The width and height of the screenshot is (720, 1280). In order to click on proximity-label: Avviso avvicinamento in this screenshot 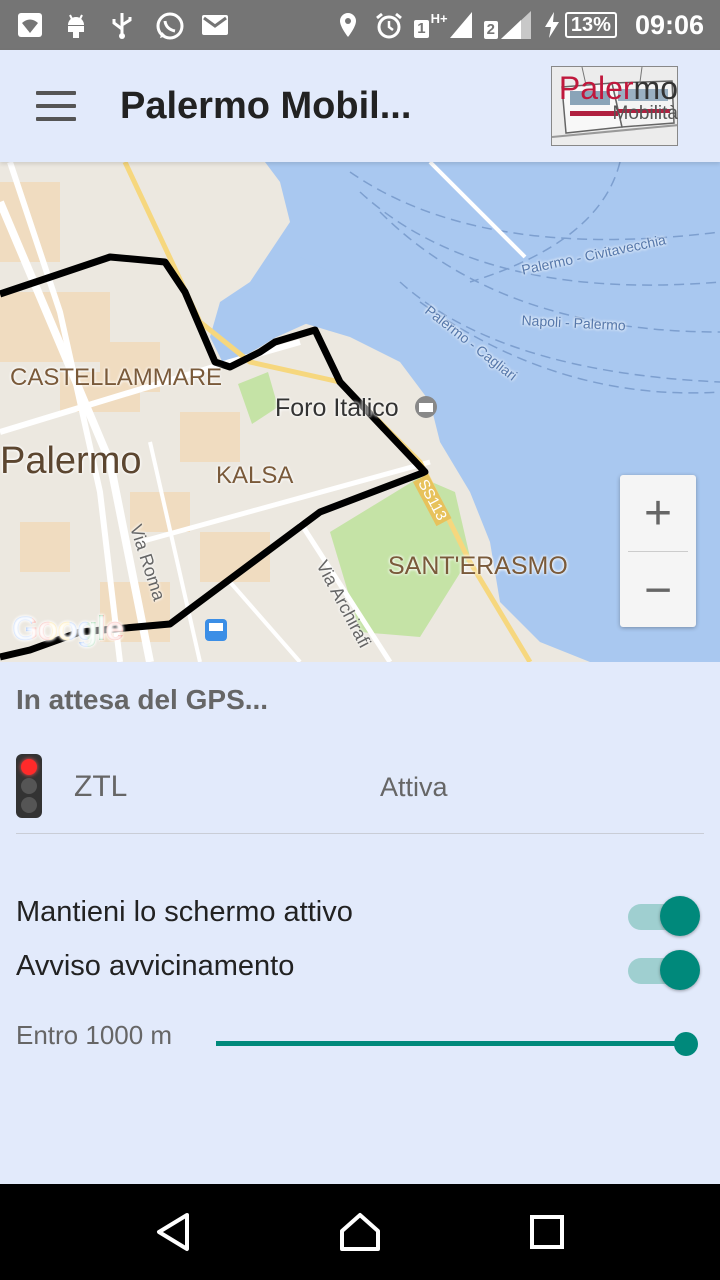, I will do `click(155, 966)`.